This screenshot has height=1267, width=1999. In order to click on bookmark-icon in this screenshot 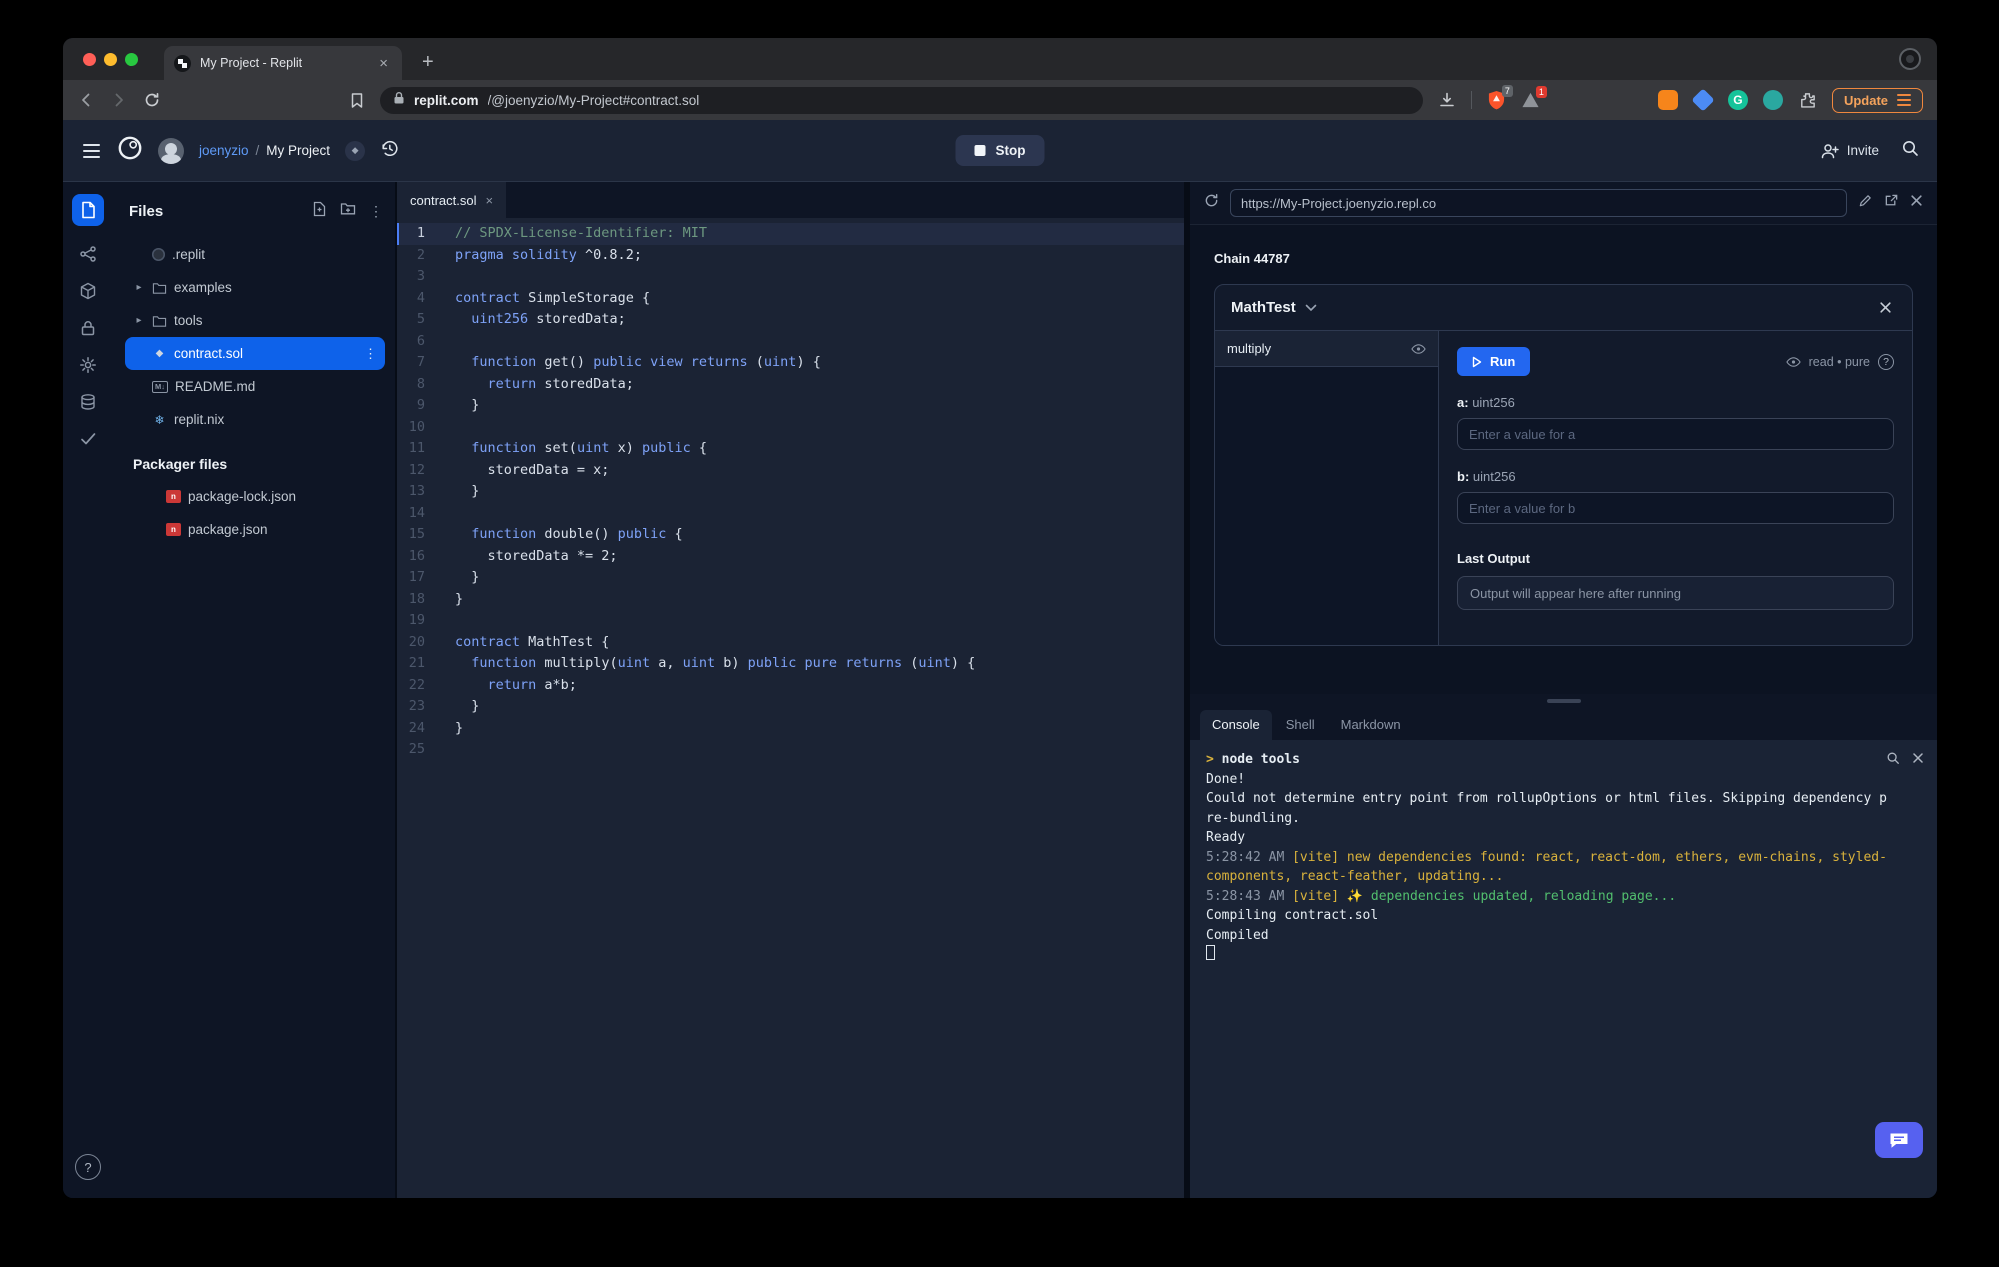, I will do `click(357, 100)`.